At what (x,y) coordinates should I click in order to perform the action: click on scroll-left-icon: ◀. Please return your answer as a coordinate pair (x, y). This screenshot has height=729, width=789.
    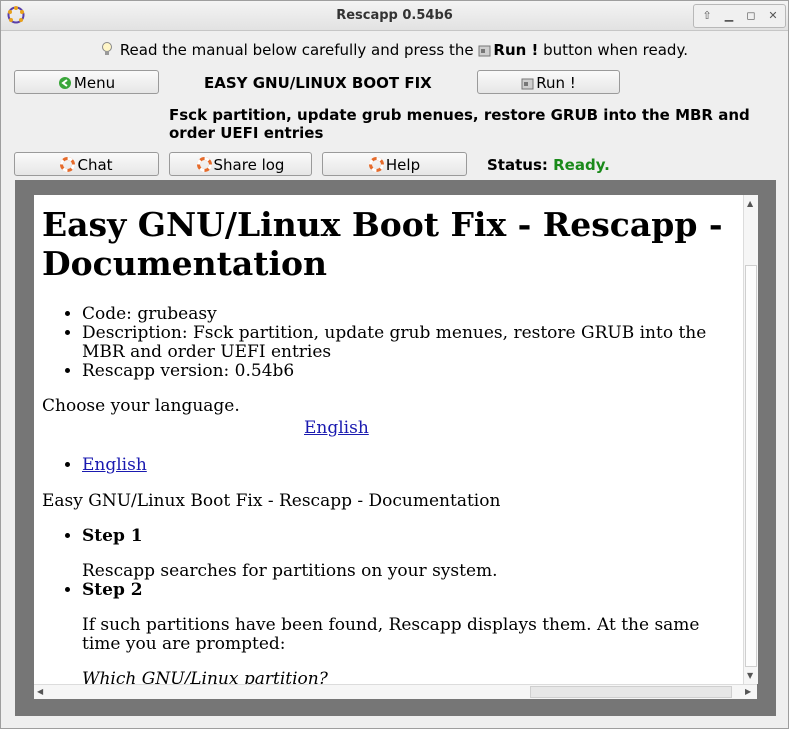
    Looking at the image, I should click on (40, 691).